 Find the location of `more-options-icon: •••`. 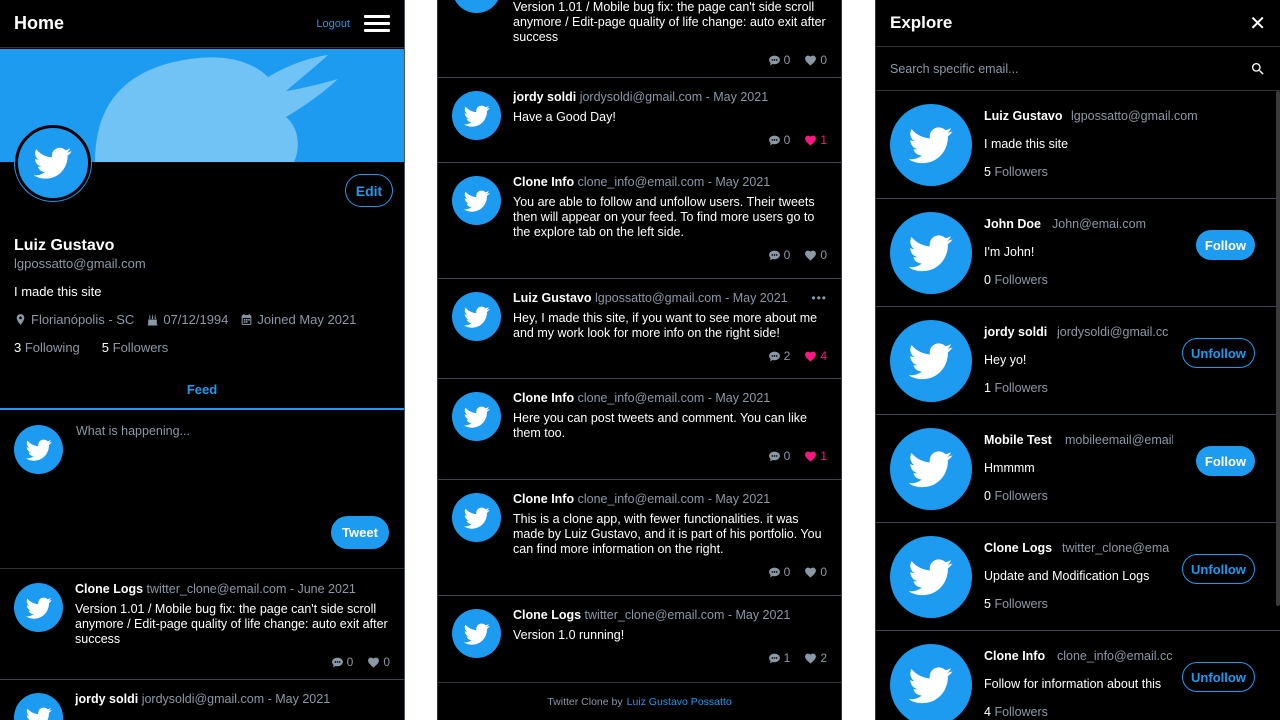

more-options-icon: ••• is located at coordinates (819, 298).